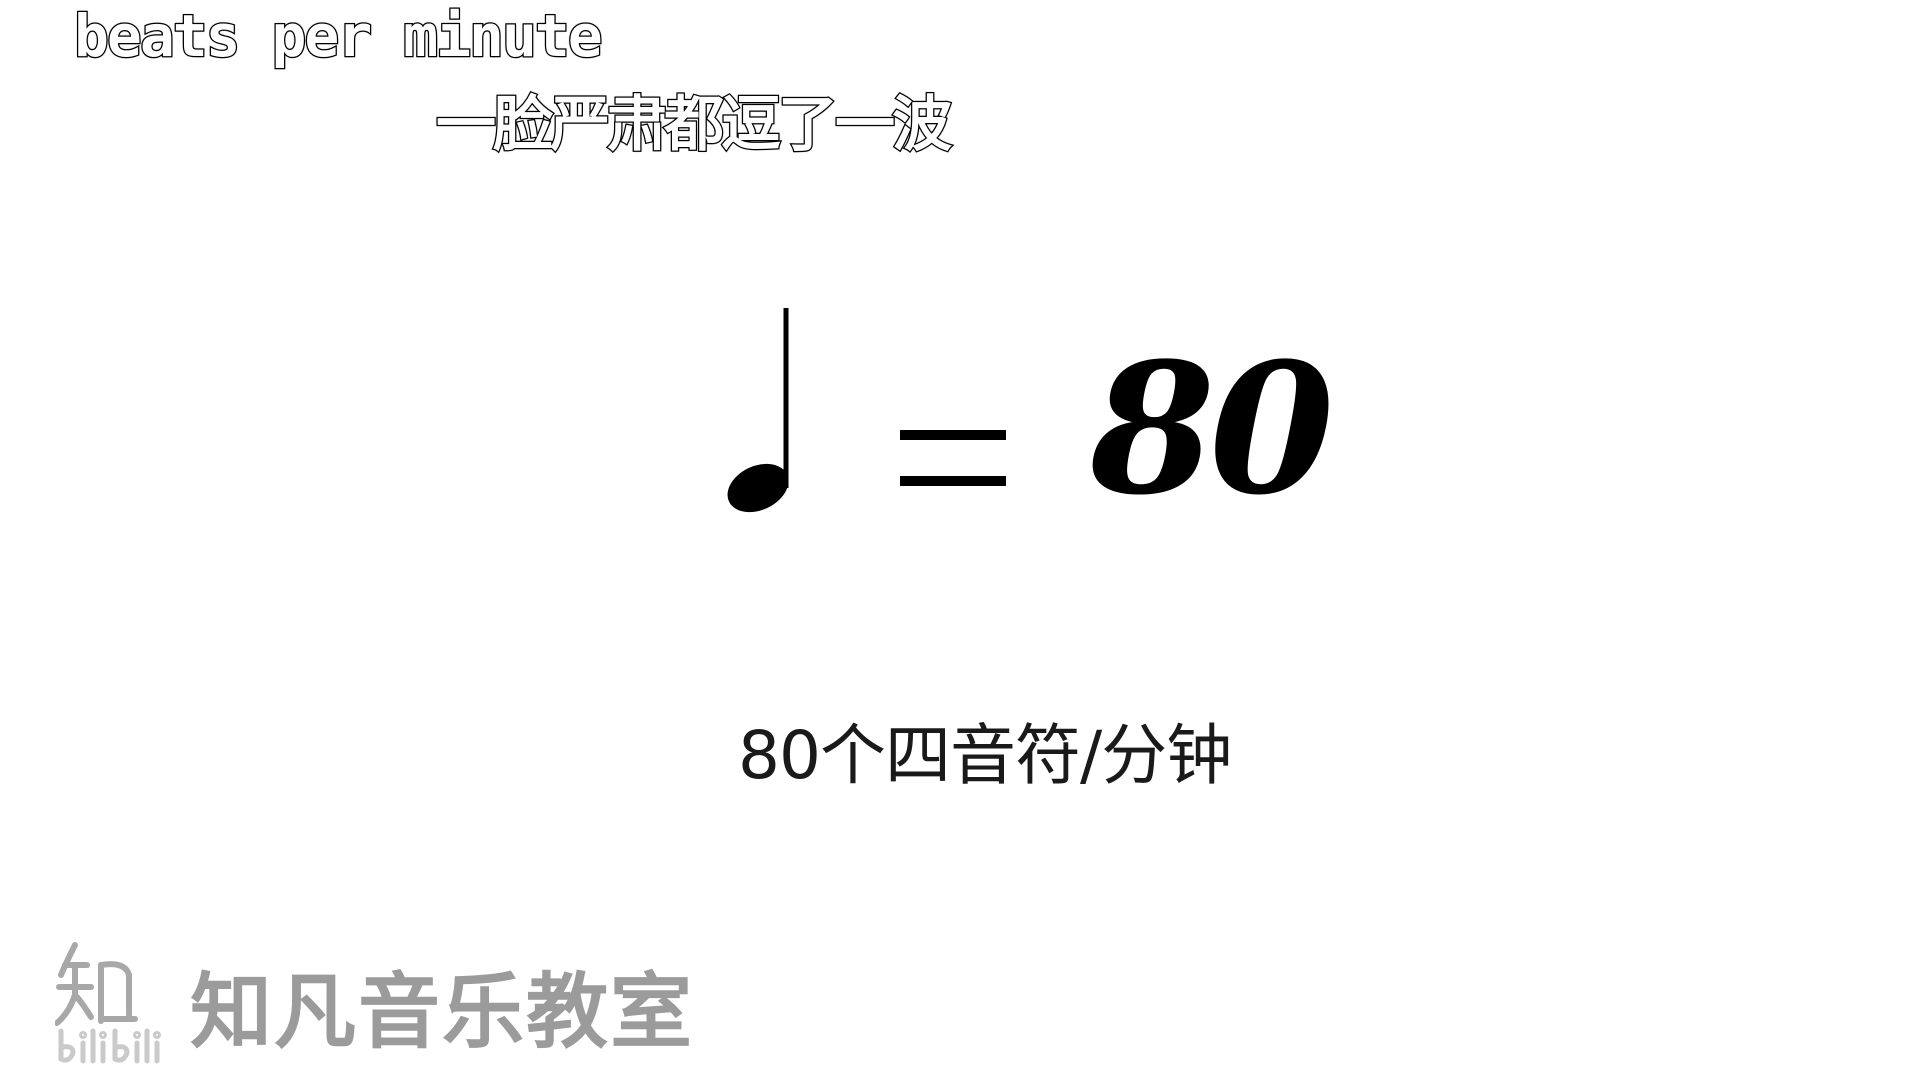 Image resolution: width=1920 pixels, height=1080 pixels. I want to click on zhifan-logo-icon, so click(96, 984).